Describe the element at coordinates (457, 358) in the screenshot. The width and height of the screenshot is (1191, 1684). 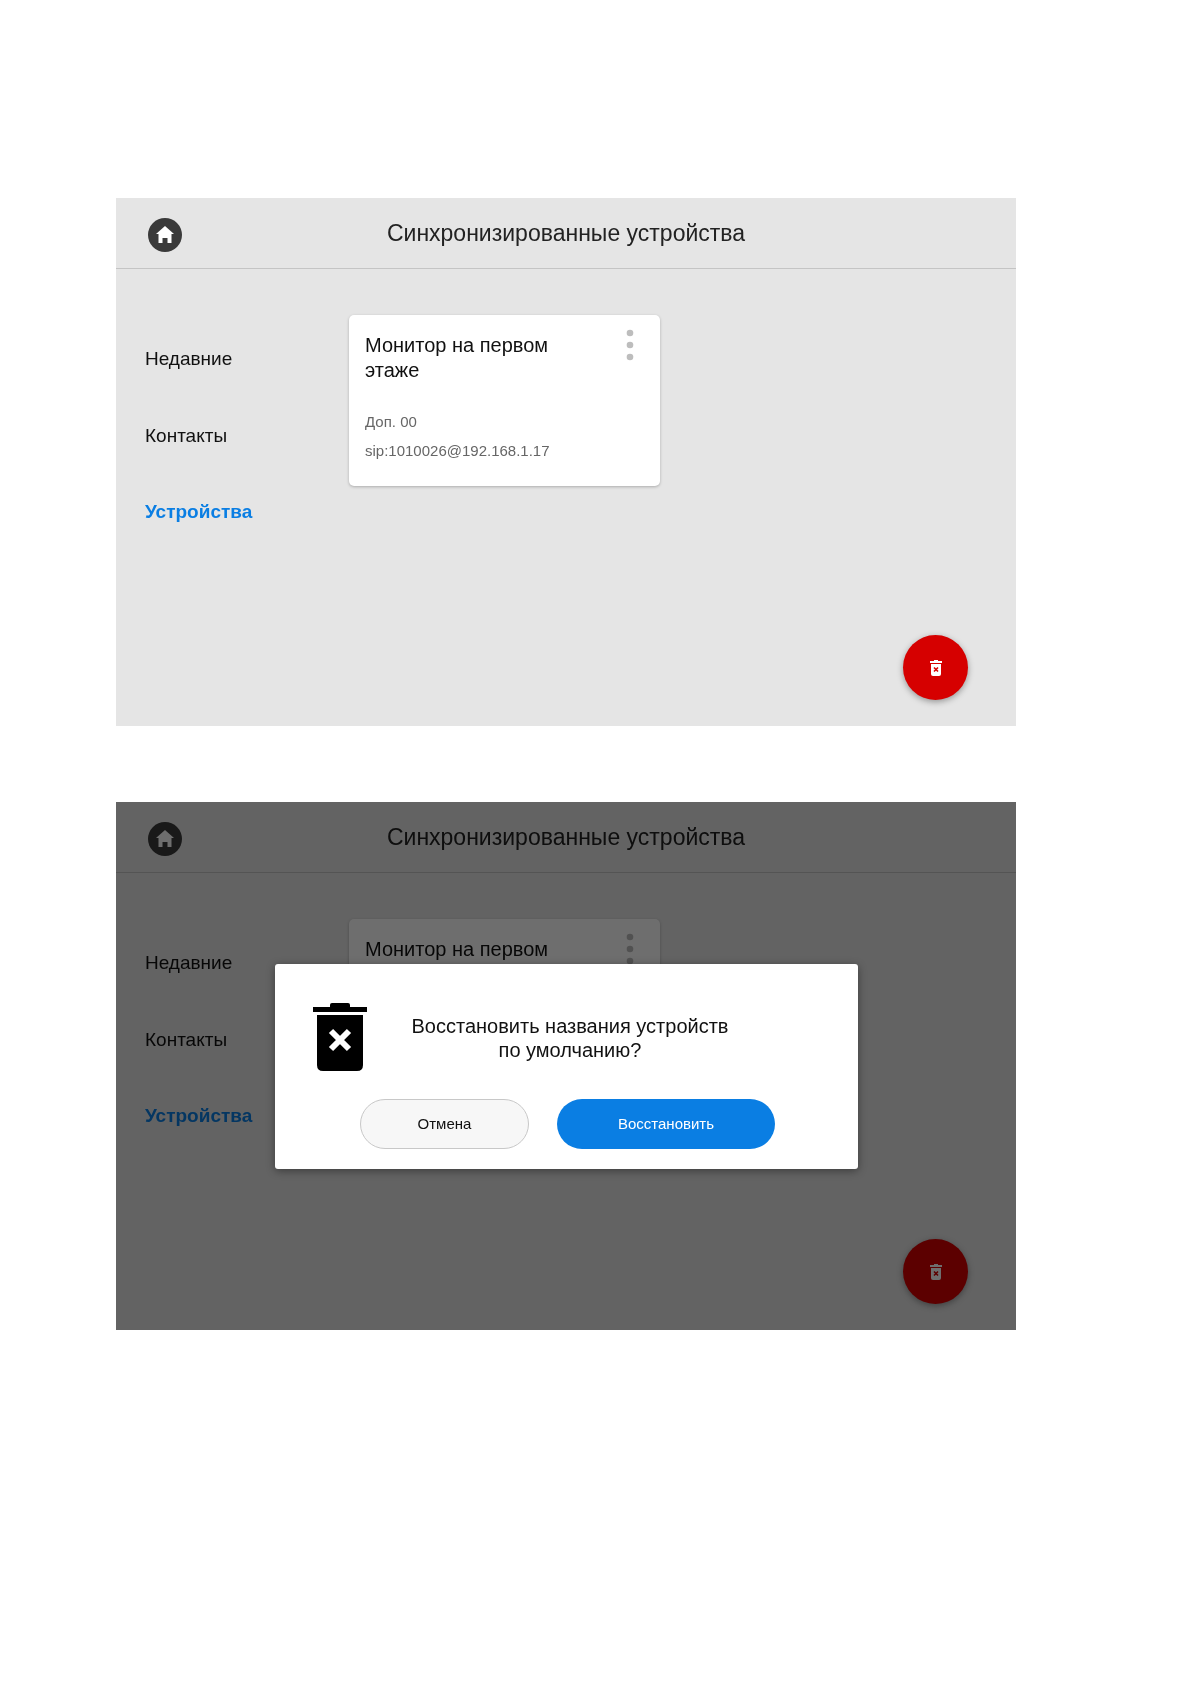
I see `device-name: Монитор на первом этаже` at that location.